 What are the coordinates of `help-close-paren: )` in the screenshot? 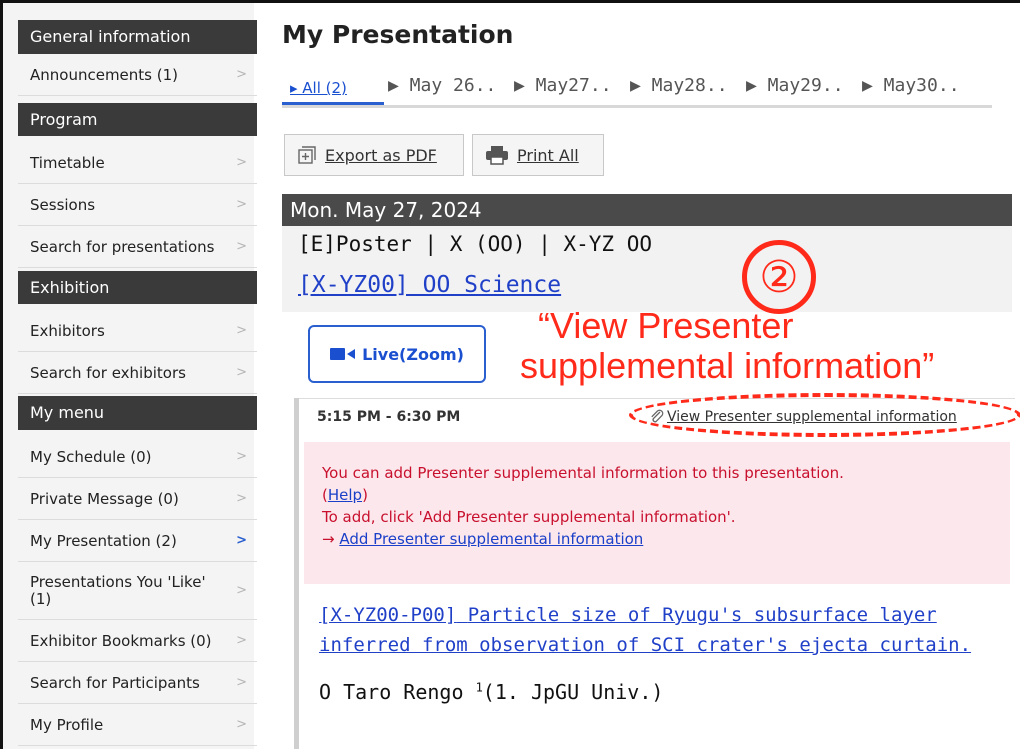 It's located at (365, 495).